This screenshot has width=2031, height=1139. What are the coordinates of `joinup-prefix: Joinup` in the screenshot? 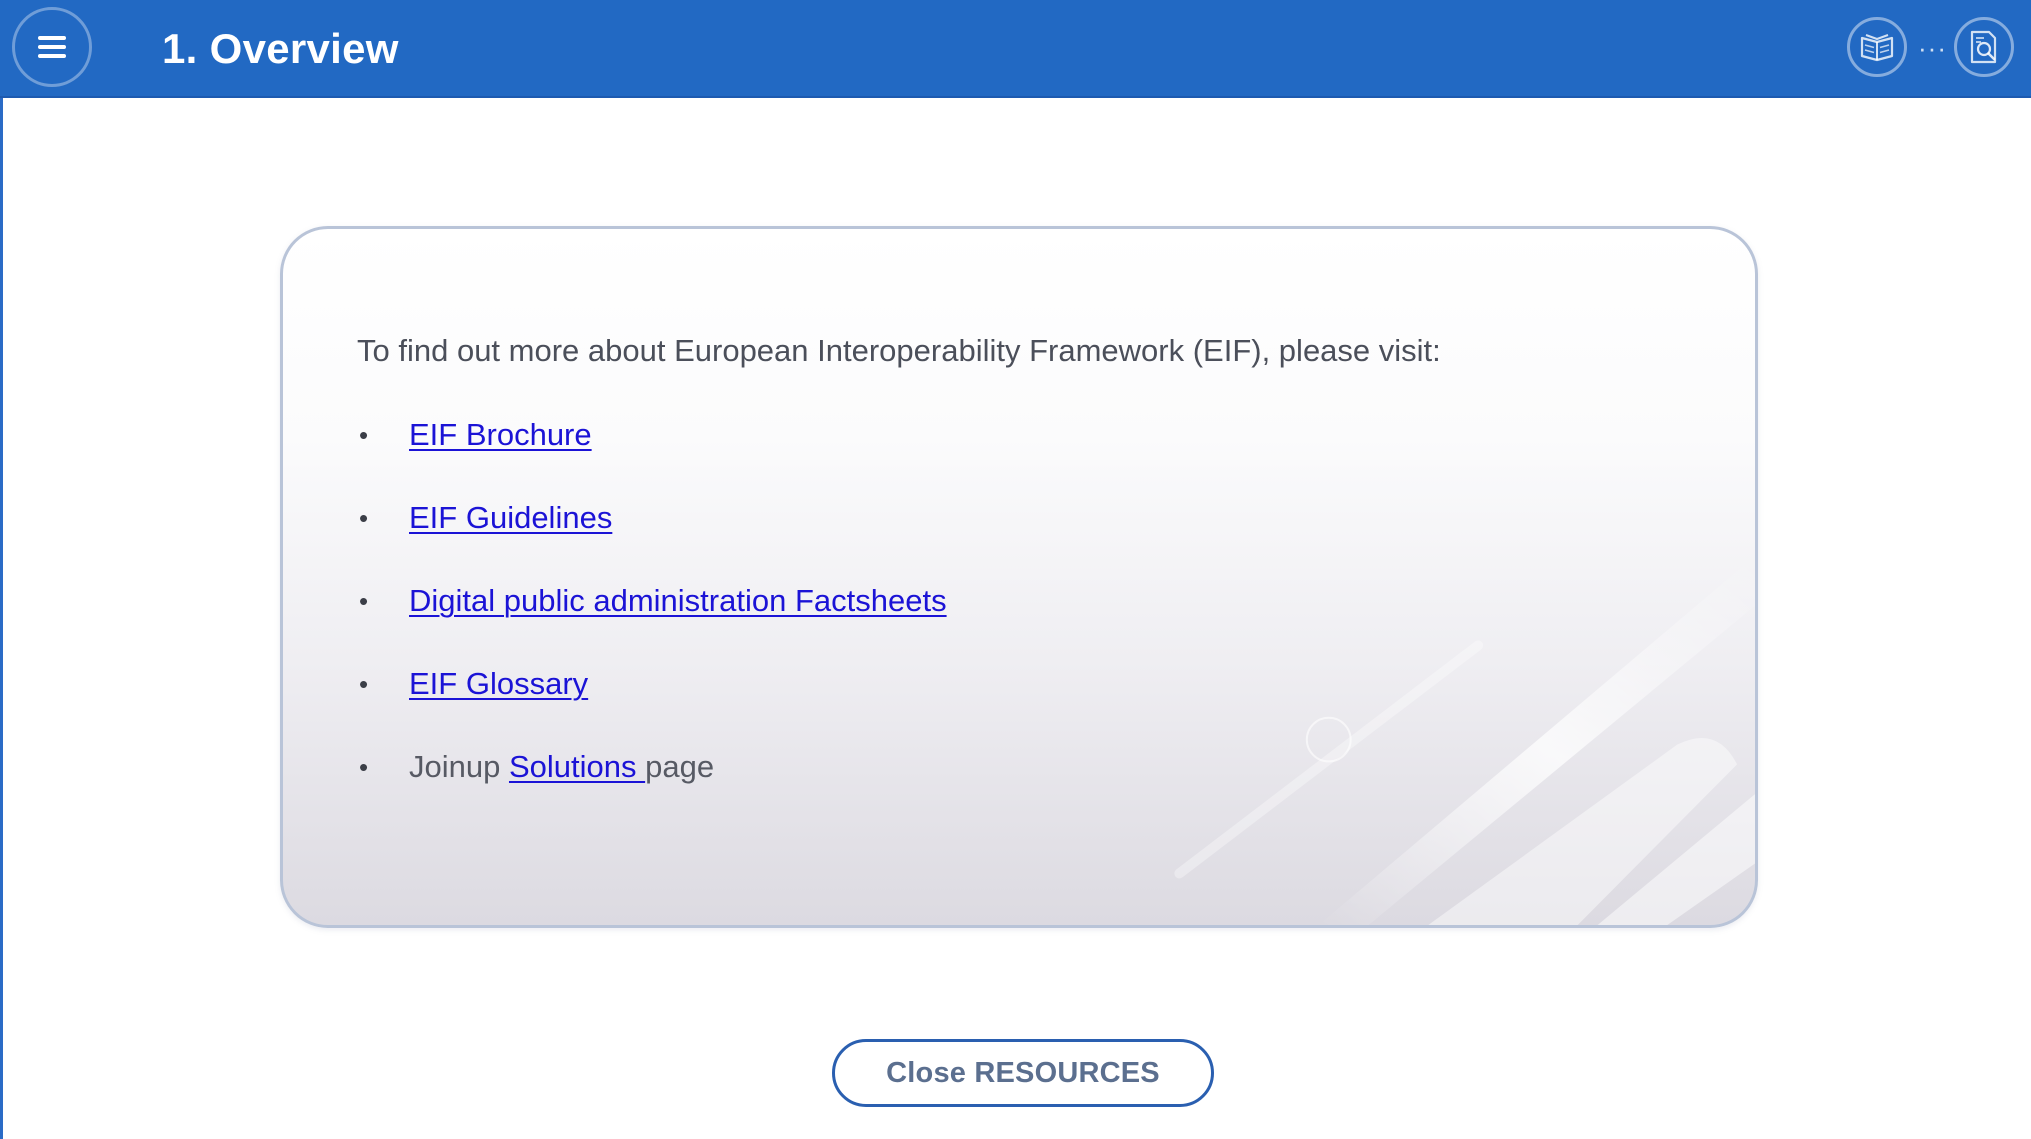 It's located at (455, 766).